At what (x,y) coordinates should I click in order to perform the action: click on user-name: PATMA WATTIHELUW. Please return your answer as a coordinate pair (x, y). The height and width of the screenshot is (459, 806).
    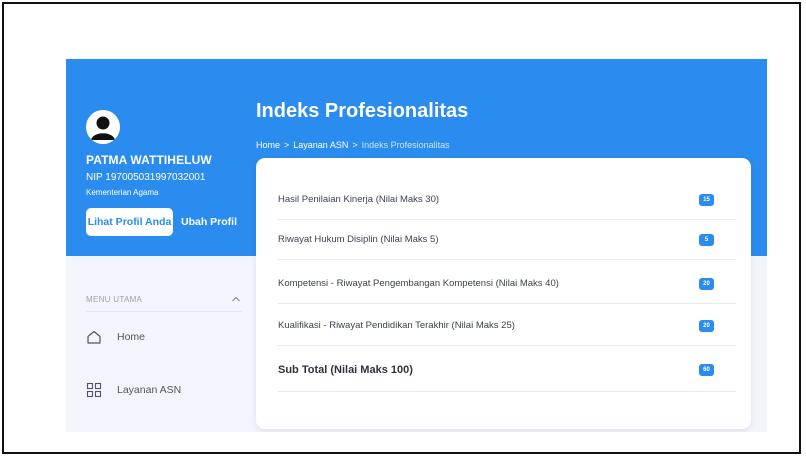
    Looking at the image, I should click on (149, 160).